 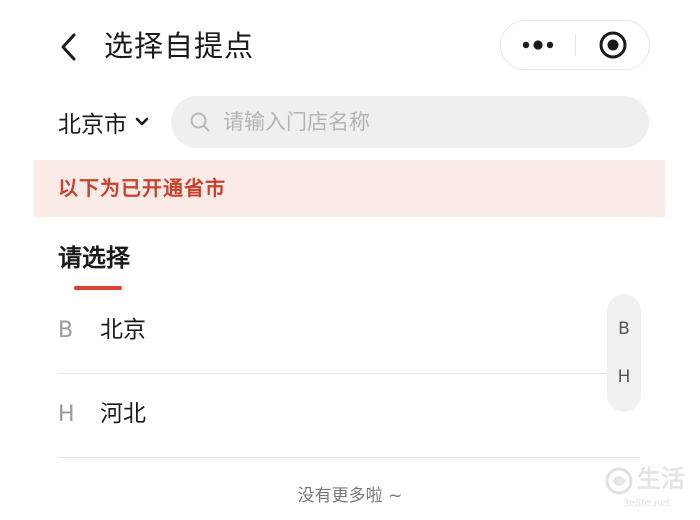 I want to click on city-selector: 北京市, so click(x=103, y=122).